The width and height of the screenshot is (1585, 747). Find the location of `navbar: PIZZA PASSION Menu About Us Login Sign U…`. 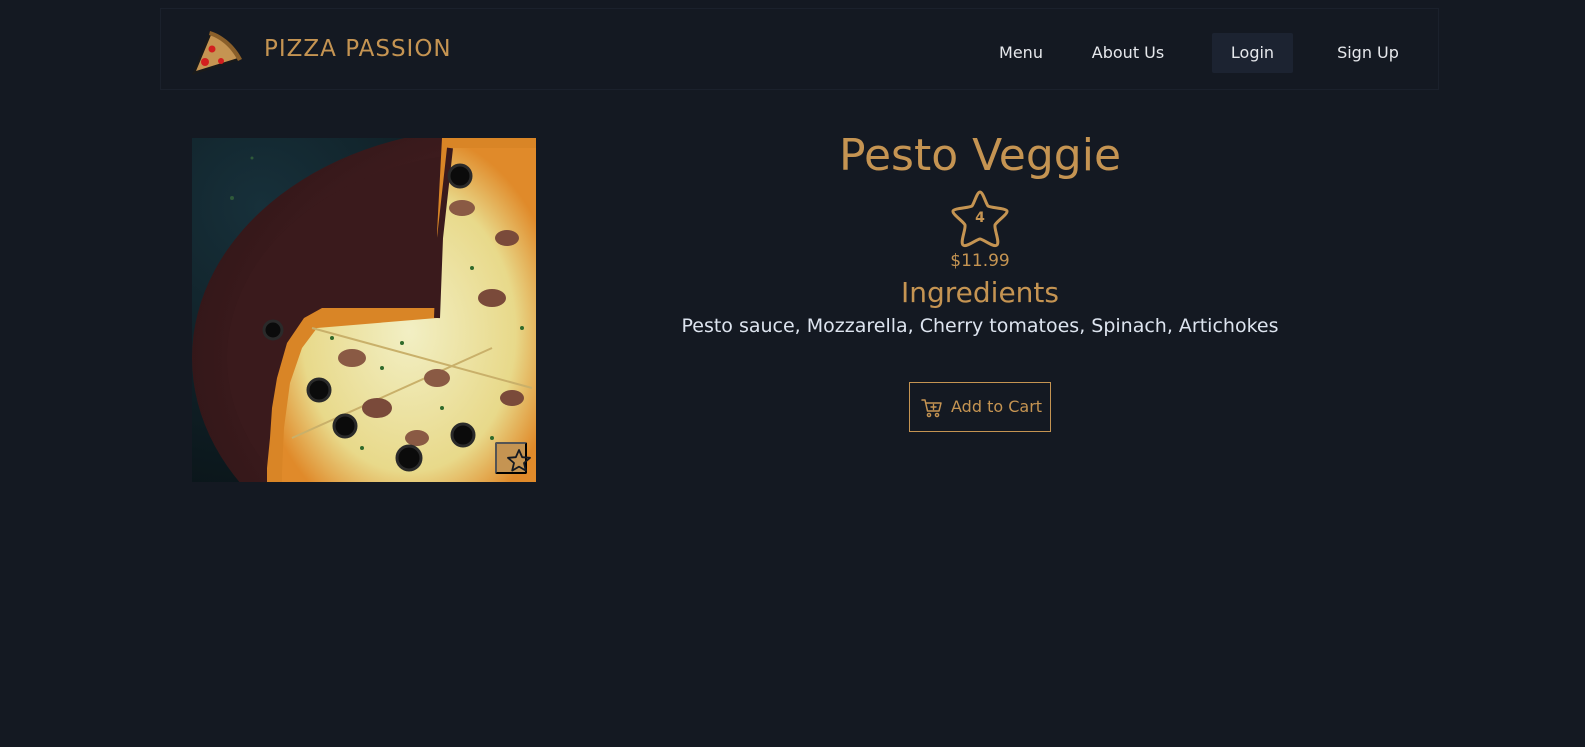

navbar: PIZZA PASSION Menu About Us Login Sign U… is located at coordinates (799, 49).